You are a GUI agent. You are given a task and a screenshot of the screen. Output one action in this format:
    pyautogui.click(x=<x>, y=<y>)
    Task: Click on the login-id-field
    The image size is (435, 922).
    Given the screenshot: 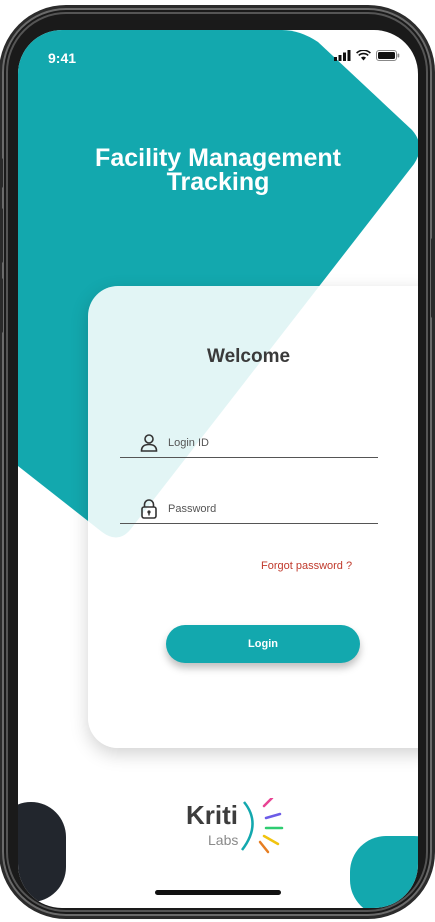 What is the action you would take?
    pyautogui.click(x=249, y=443)
    